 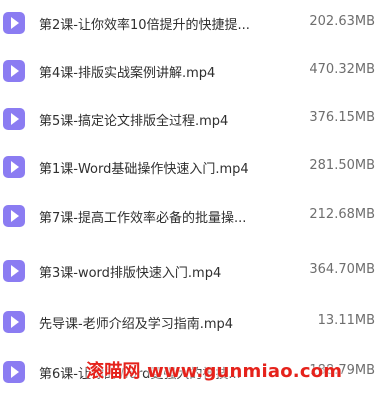 I want to click on file-size: 364.70MB, so click(x=342, y=269).